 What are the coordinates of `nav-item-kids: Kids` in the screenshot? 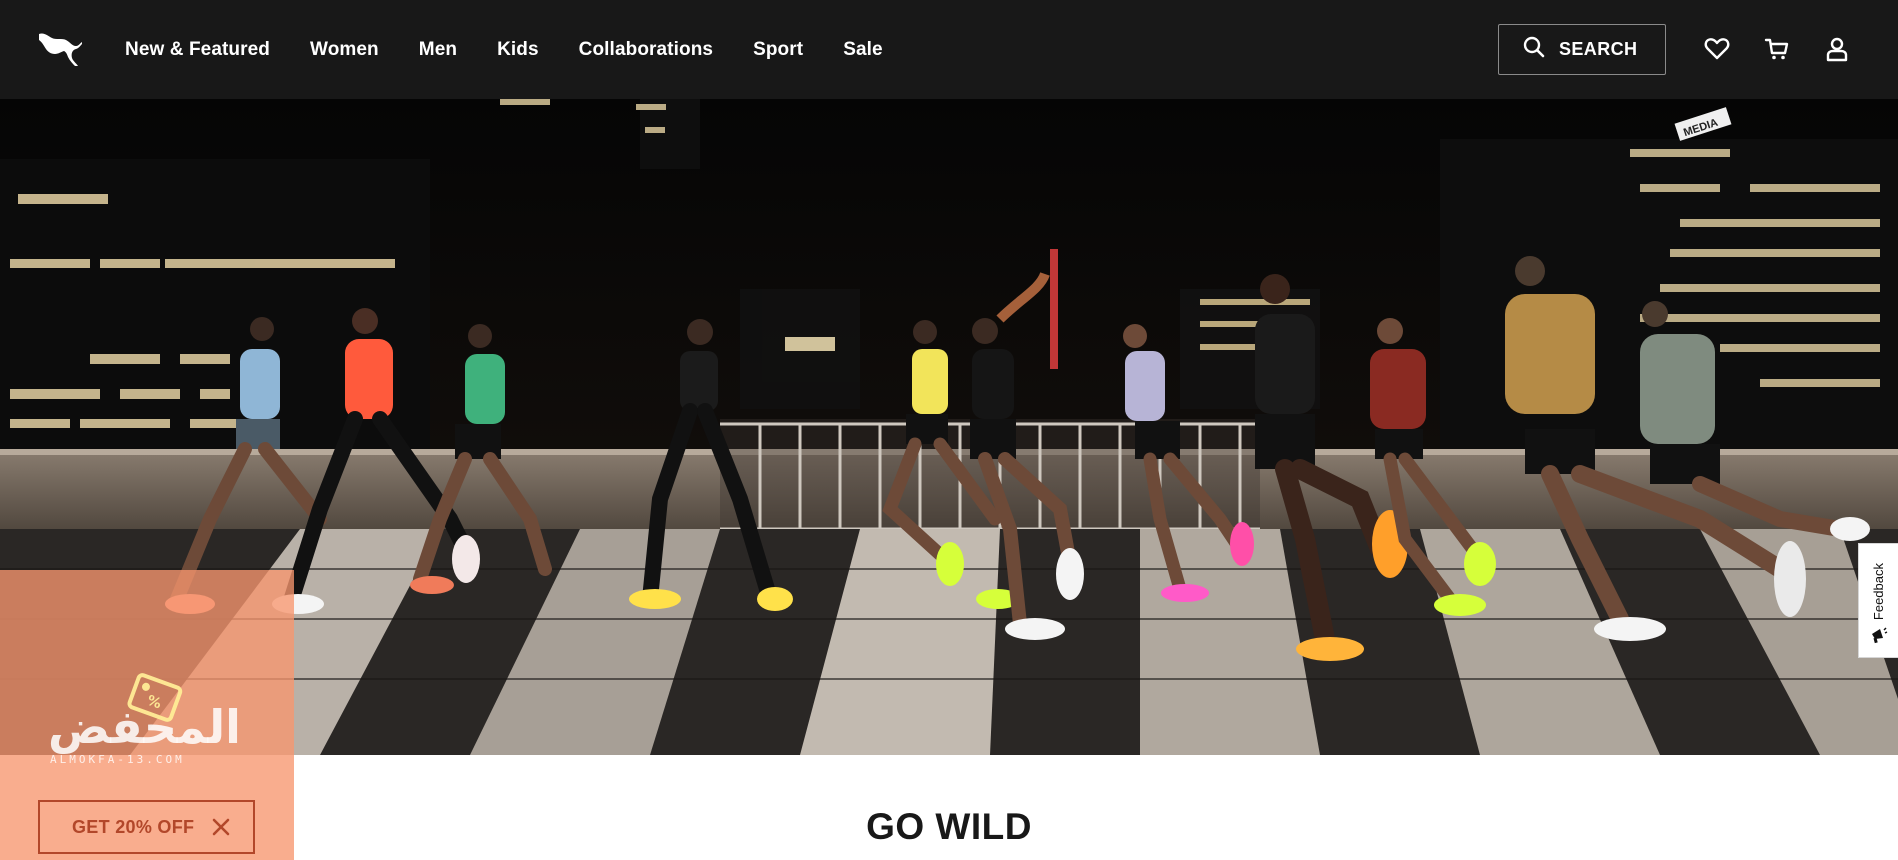 It's located at (518, 50).